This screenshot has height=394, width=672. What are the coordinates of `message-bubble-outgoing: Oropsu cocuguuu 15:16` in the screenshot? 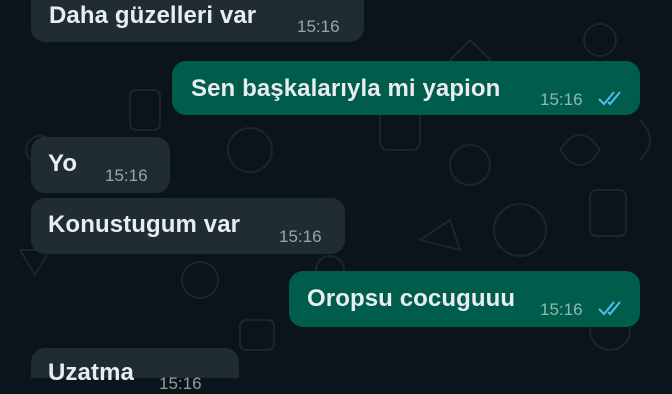 It's located at (464, 299).